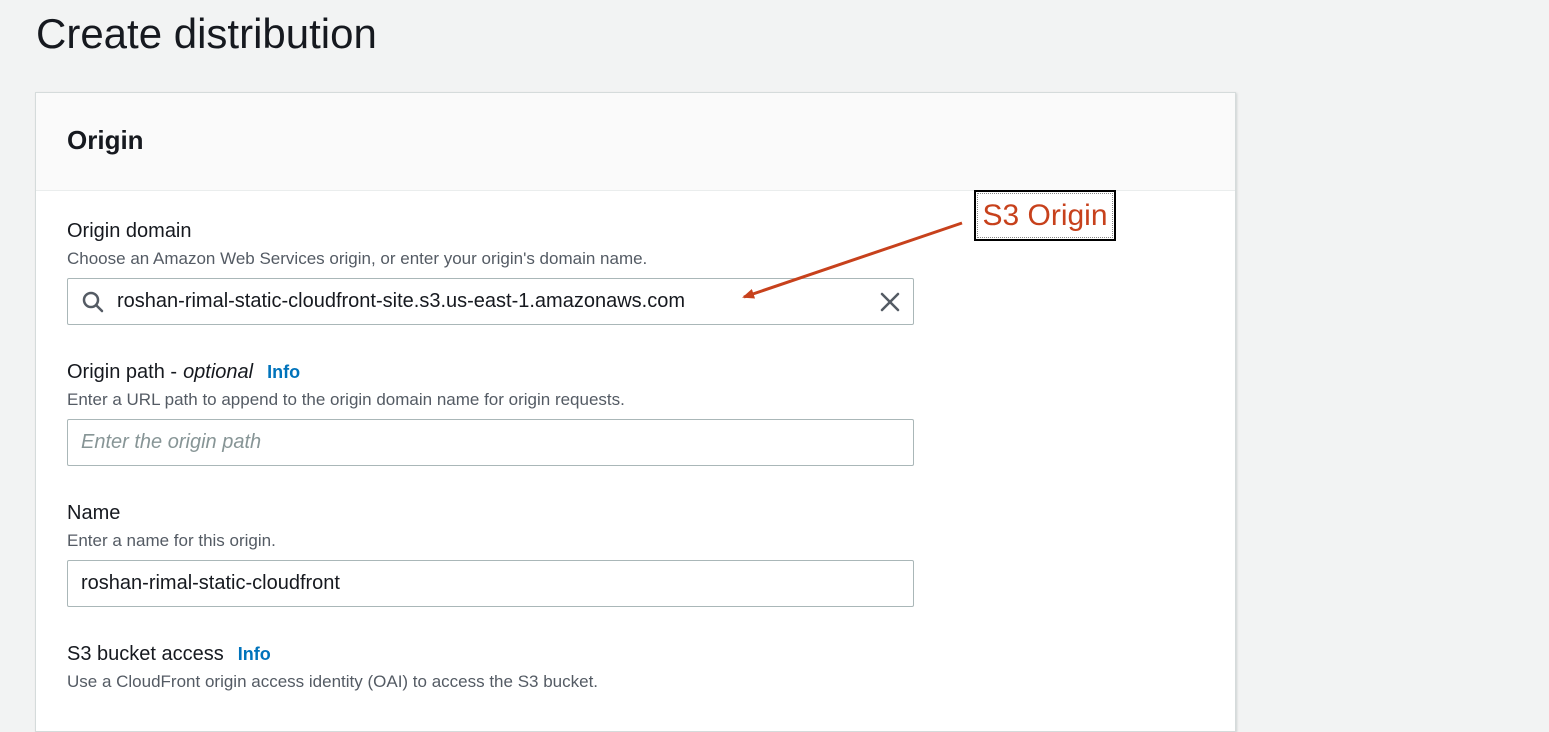 Image resolution: width=1549 pixels, height=732 pixels. I want to click on panel-header: Origin, so click(635, 142).